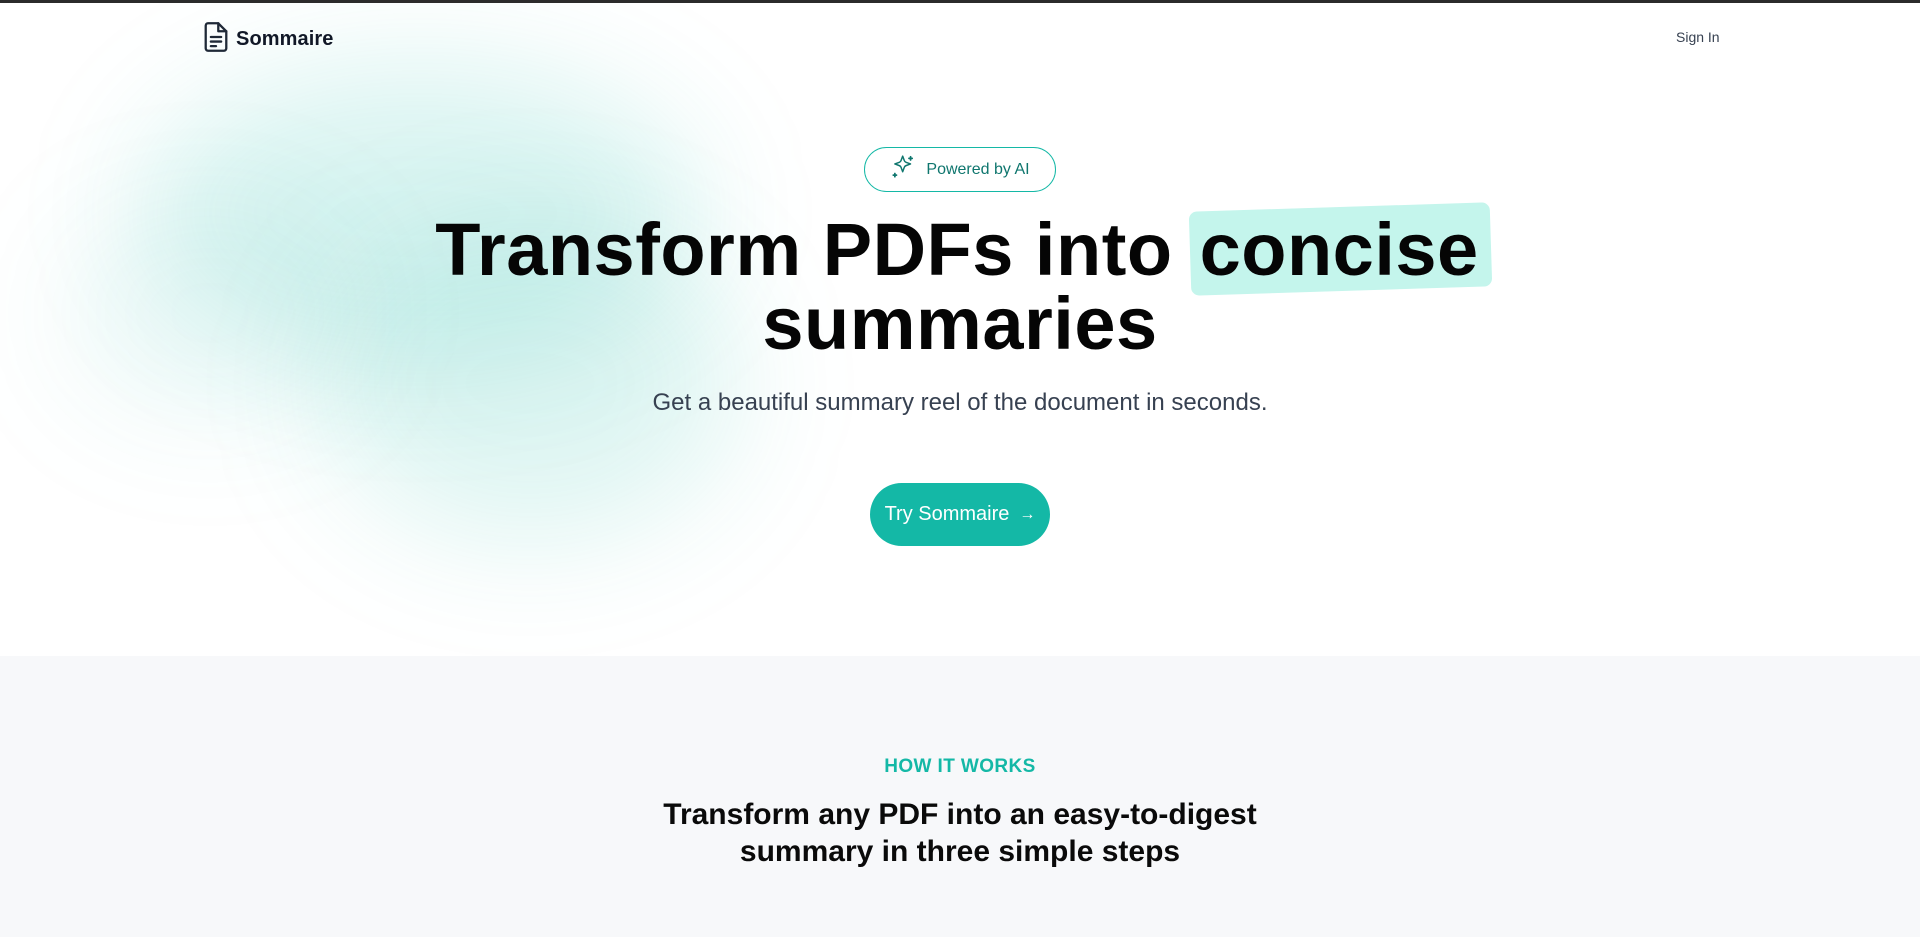 Image resolution: width=1920 pixels, height=937 pixels. I want to click on sparkles-icon, so click(903, 169).